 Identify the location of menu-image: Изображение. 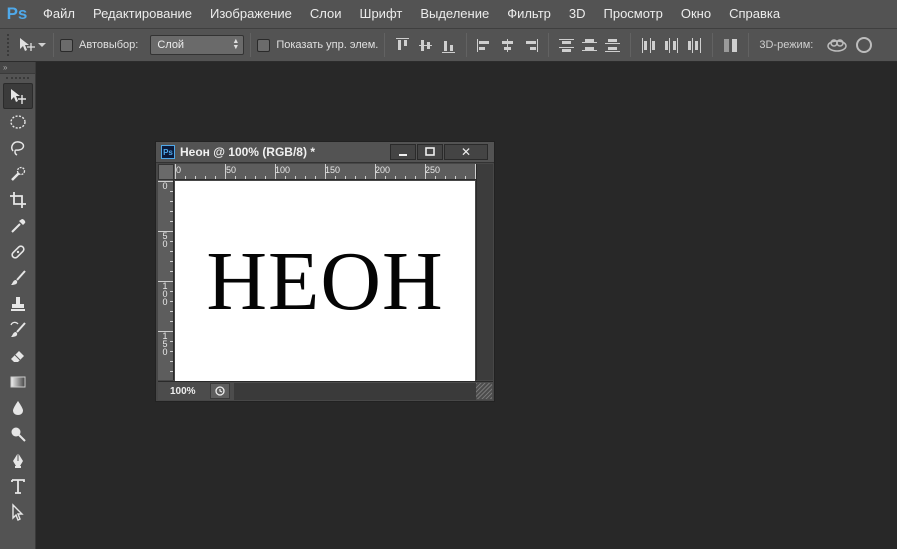
(251, 14).